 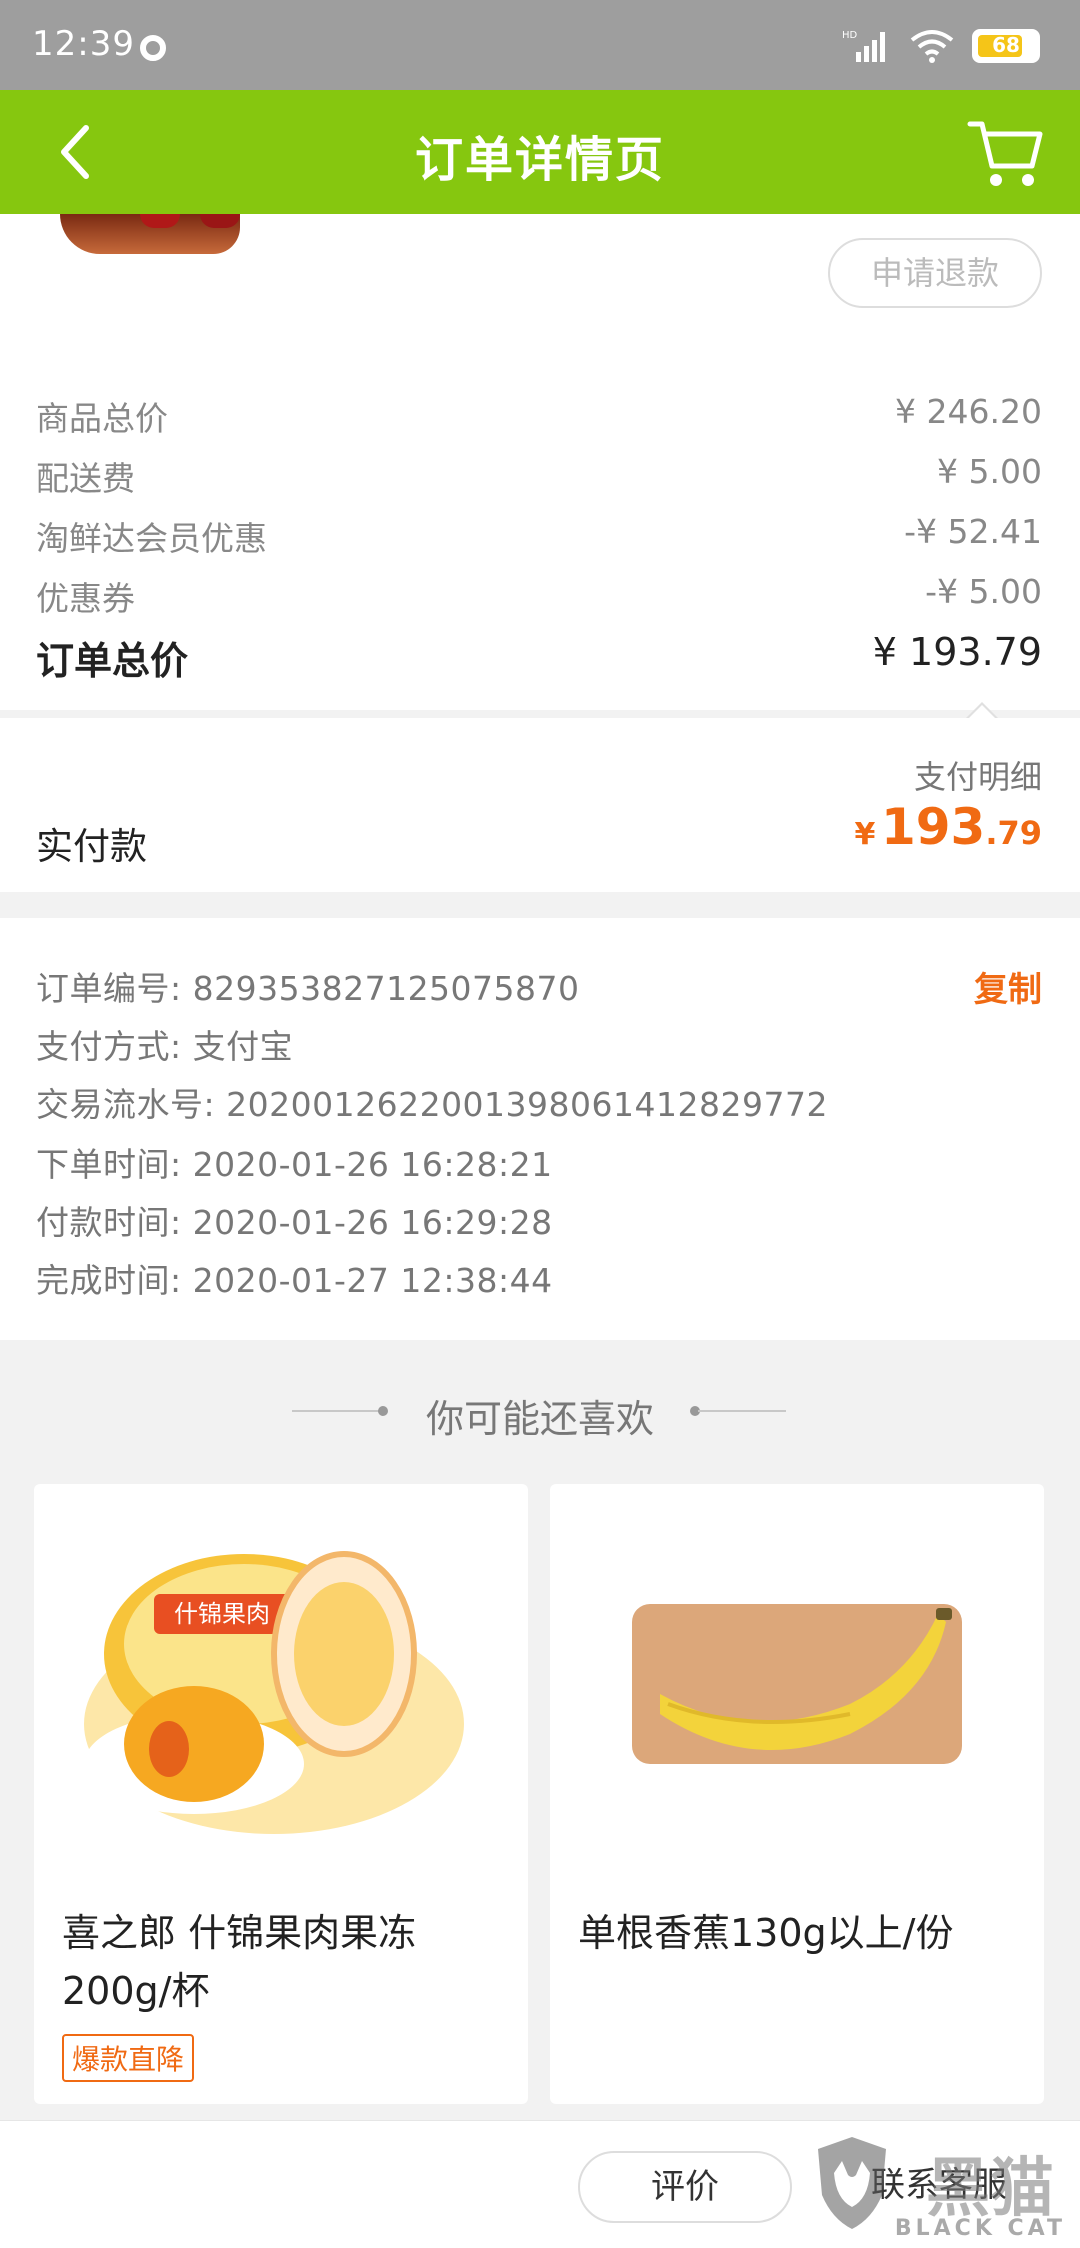 What do you see at coordinates (294, 1280) in the screenshot?
I see `complete-time: 完成时间: 2020-01-27 12:38:44` at bounding box center [294, 1280].